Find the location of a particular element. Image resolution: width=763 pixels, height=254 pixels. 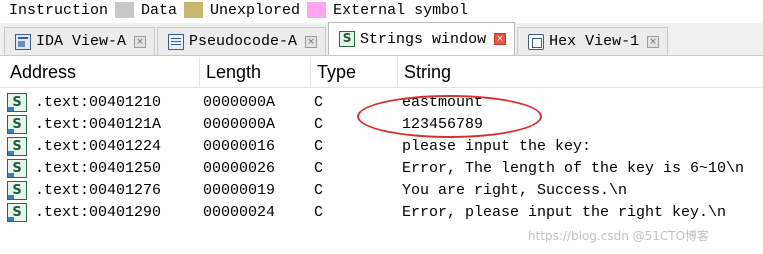

legend-item-instruction: Instruction is located at coordinates (59, 10).